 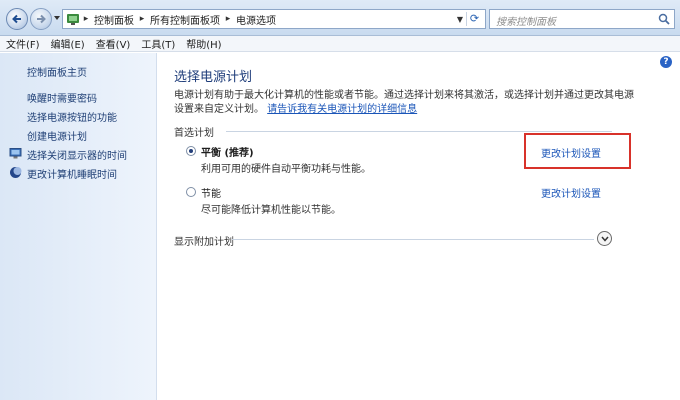 I want to click on sidebar-item-create-plan: 创建电源计划, so click(x=57, y=135).